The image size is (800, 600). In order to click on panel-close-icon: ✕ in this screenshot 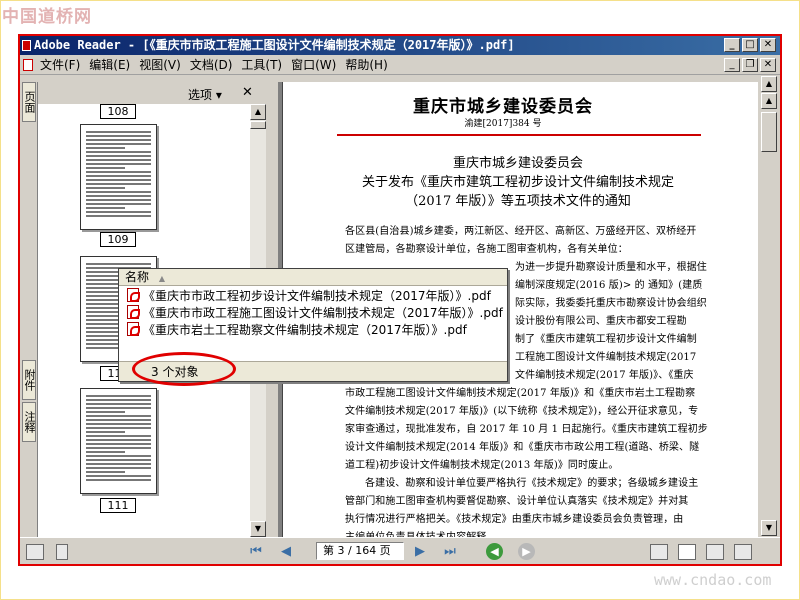, I will do `click(247, 92)`.